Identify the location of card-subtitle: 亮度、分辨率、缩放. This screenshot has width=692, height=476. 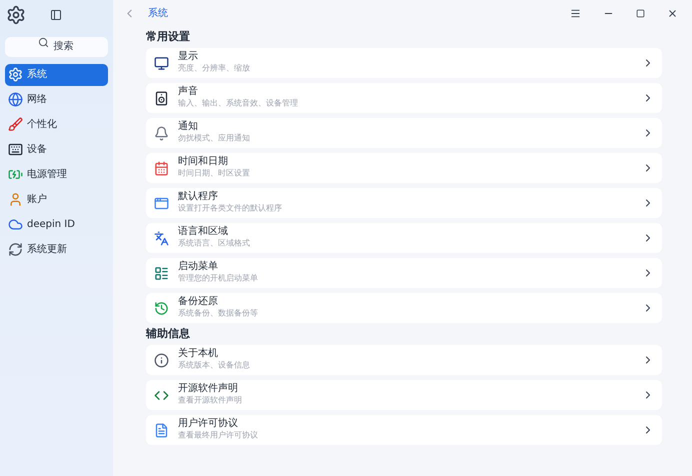
(214, 69).